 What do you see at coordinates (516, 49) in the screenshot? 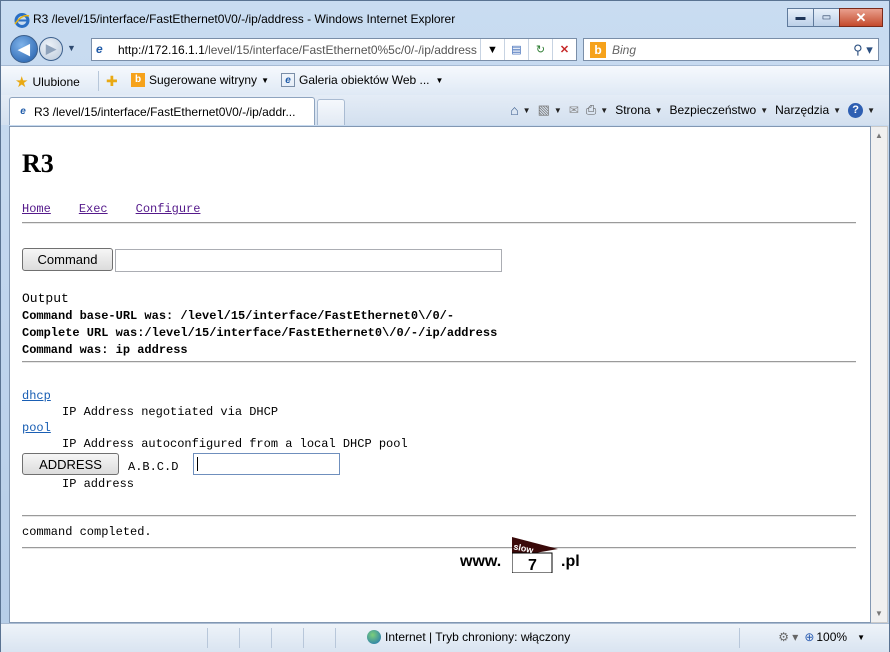
I see `compatibility-view-icon: ▤` at bounding box center [516, 49].